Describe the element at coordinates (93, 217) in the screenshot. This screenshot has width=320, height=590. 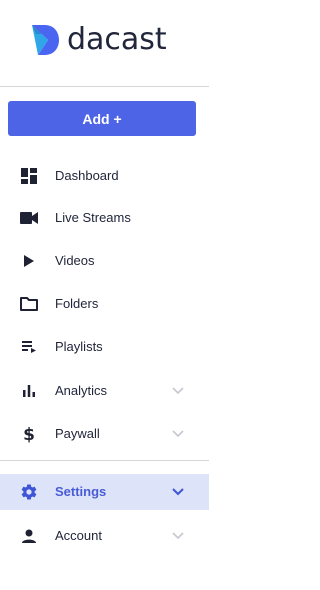
I see `sidebar-item-label: Live Streams` at that location.